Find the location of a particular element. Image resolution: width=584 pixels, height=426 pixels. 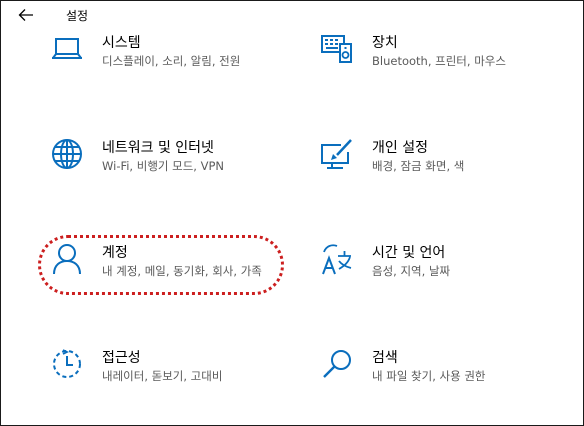

tile-name: 장치 is located at coordinates (385, 43).